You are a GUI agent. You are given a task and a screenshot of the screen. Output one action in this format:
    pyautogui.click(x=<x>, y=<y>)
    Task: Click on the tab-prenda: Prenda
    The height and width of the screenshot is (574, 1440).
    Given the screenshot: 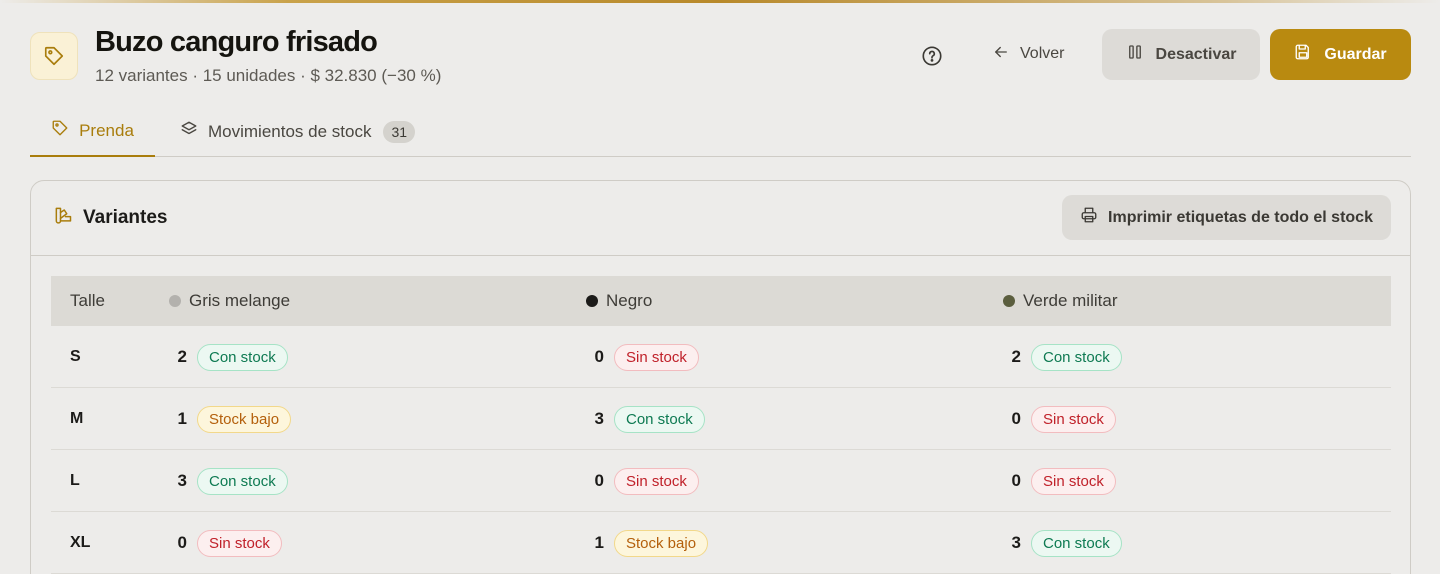 What is the action you would take?
    pyautogui.click(x=92, y=131)
    